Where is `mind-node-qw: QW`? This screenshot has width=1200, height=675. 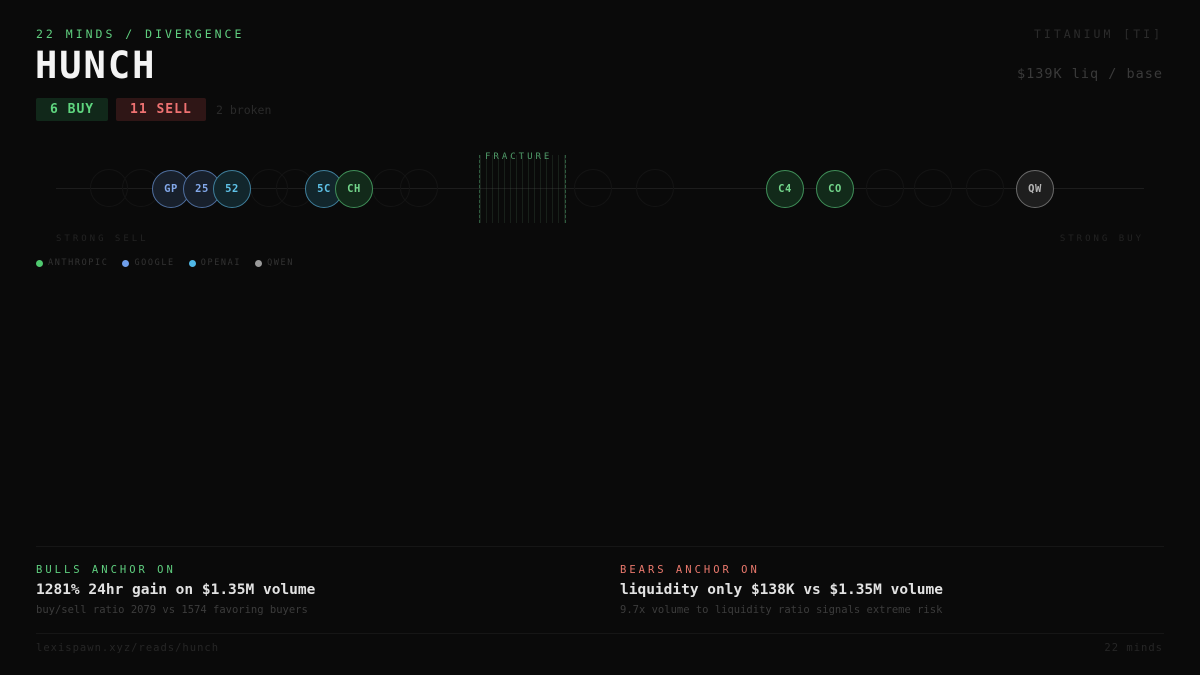 mind-node-qw: QW is located at coordinates (1035, 189).